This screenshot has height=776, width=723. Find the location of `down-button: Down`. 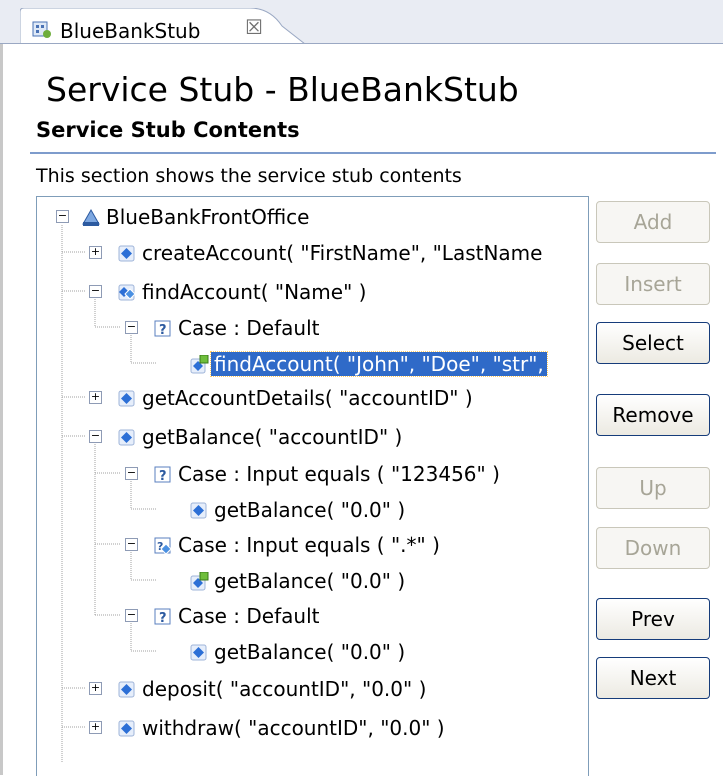

down-button: Down is located at coordinates (653, 548).